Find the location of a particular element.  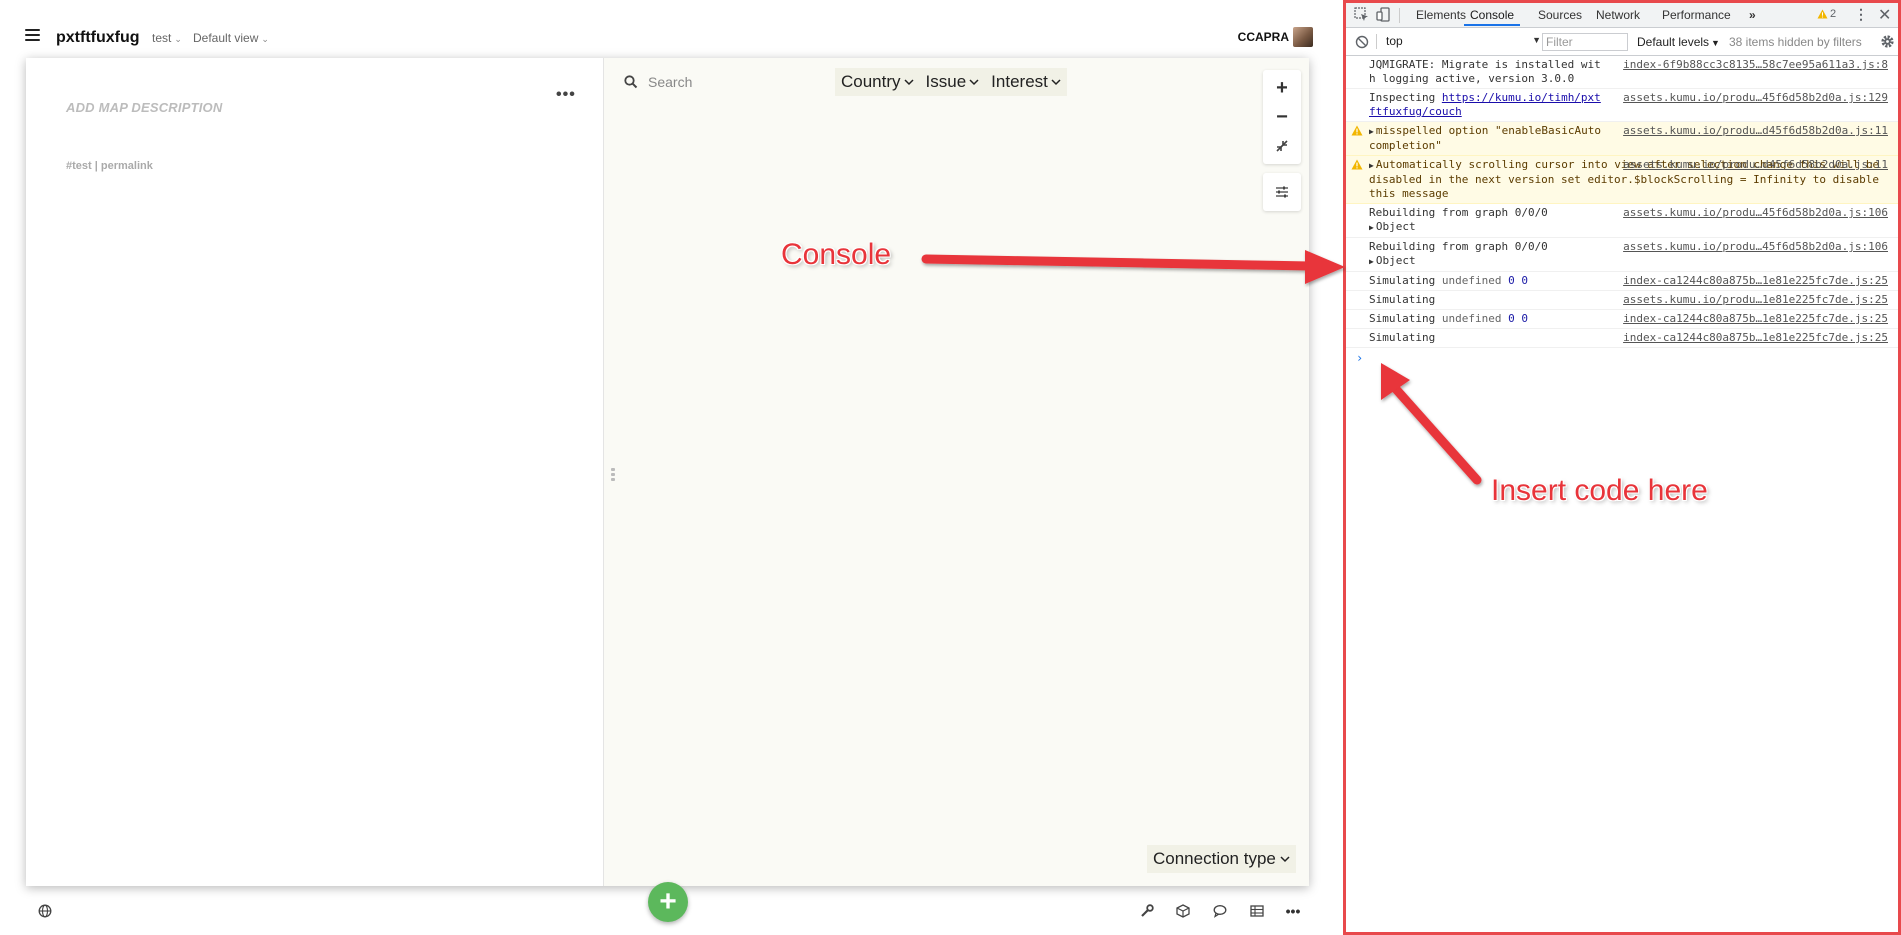

clear-console-icon is located at coordinates (1362, 42).